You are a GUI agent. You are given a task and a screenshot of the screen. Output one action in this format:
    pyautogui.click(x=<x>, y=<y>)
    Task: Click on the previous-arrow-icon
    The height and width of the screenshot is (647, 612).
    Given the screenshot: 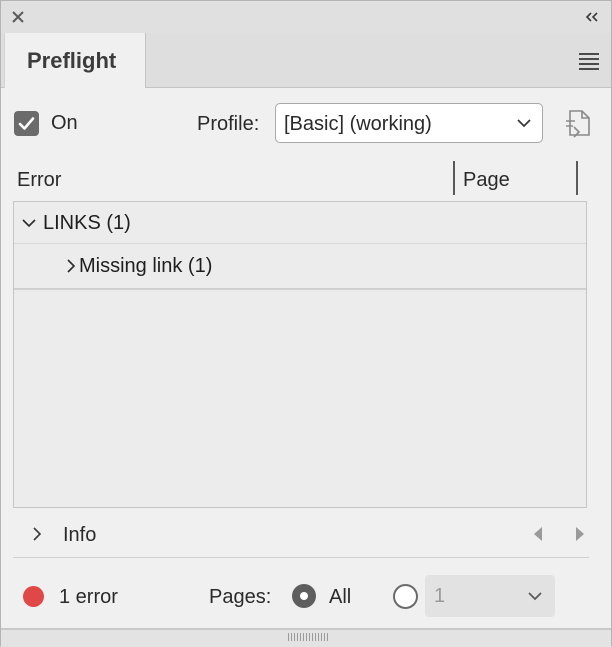 What is the action you would take?
    pyautogui.click(x=538, y=534)
    